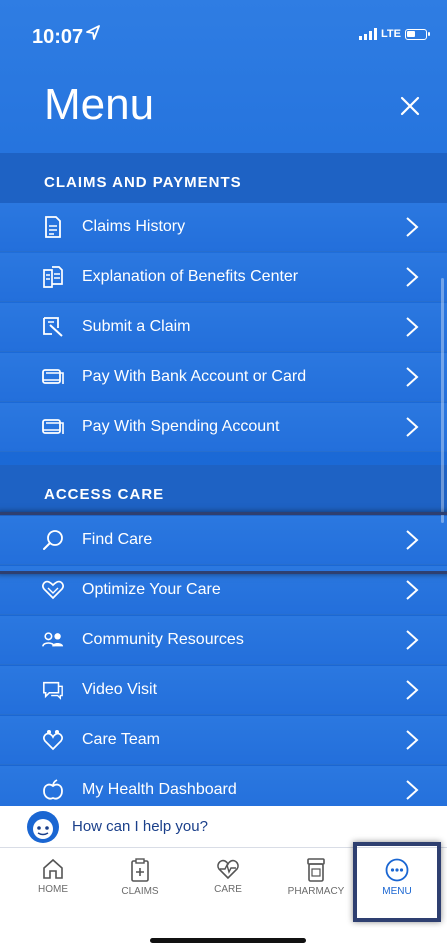 The image size is (447, 950). Describe the element at coordinates (194, 376) in the screenshot. I see `menu-item-label: Pay With Bank Account or Card` at that location.